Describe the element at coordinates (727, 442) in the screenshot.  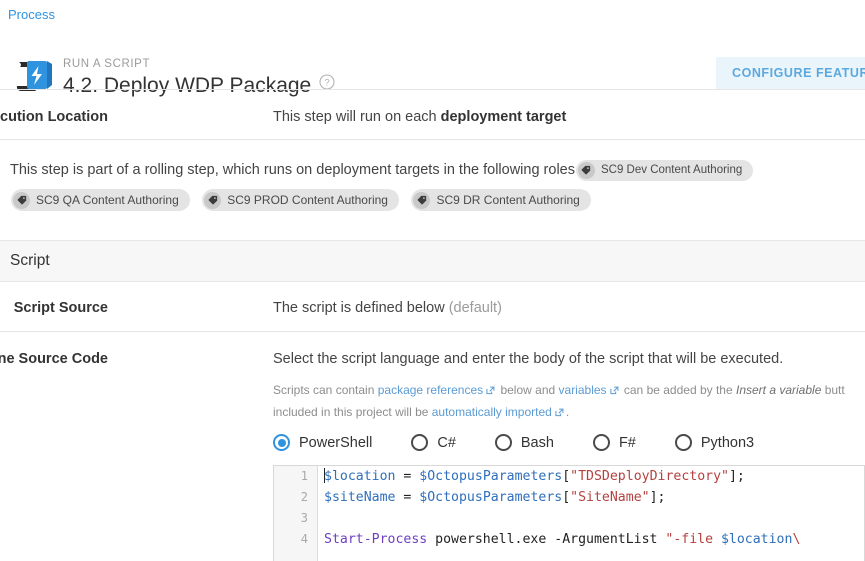
I see `radio-label: Python3` at that location.